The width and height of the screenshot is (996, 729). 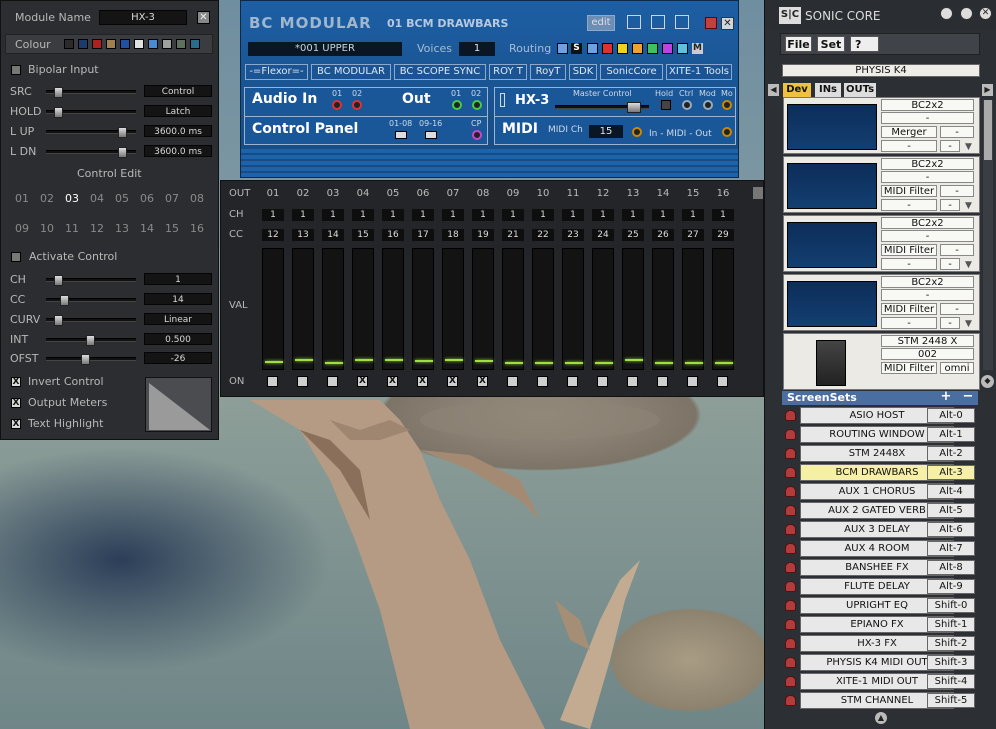 I want to click on control-number-button: 12, so click(x=97, y=228).